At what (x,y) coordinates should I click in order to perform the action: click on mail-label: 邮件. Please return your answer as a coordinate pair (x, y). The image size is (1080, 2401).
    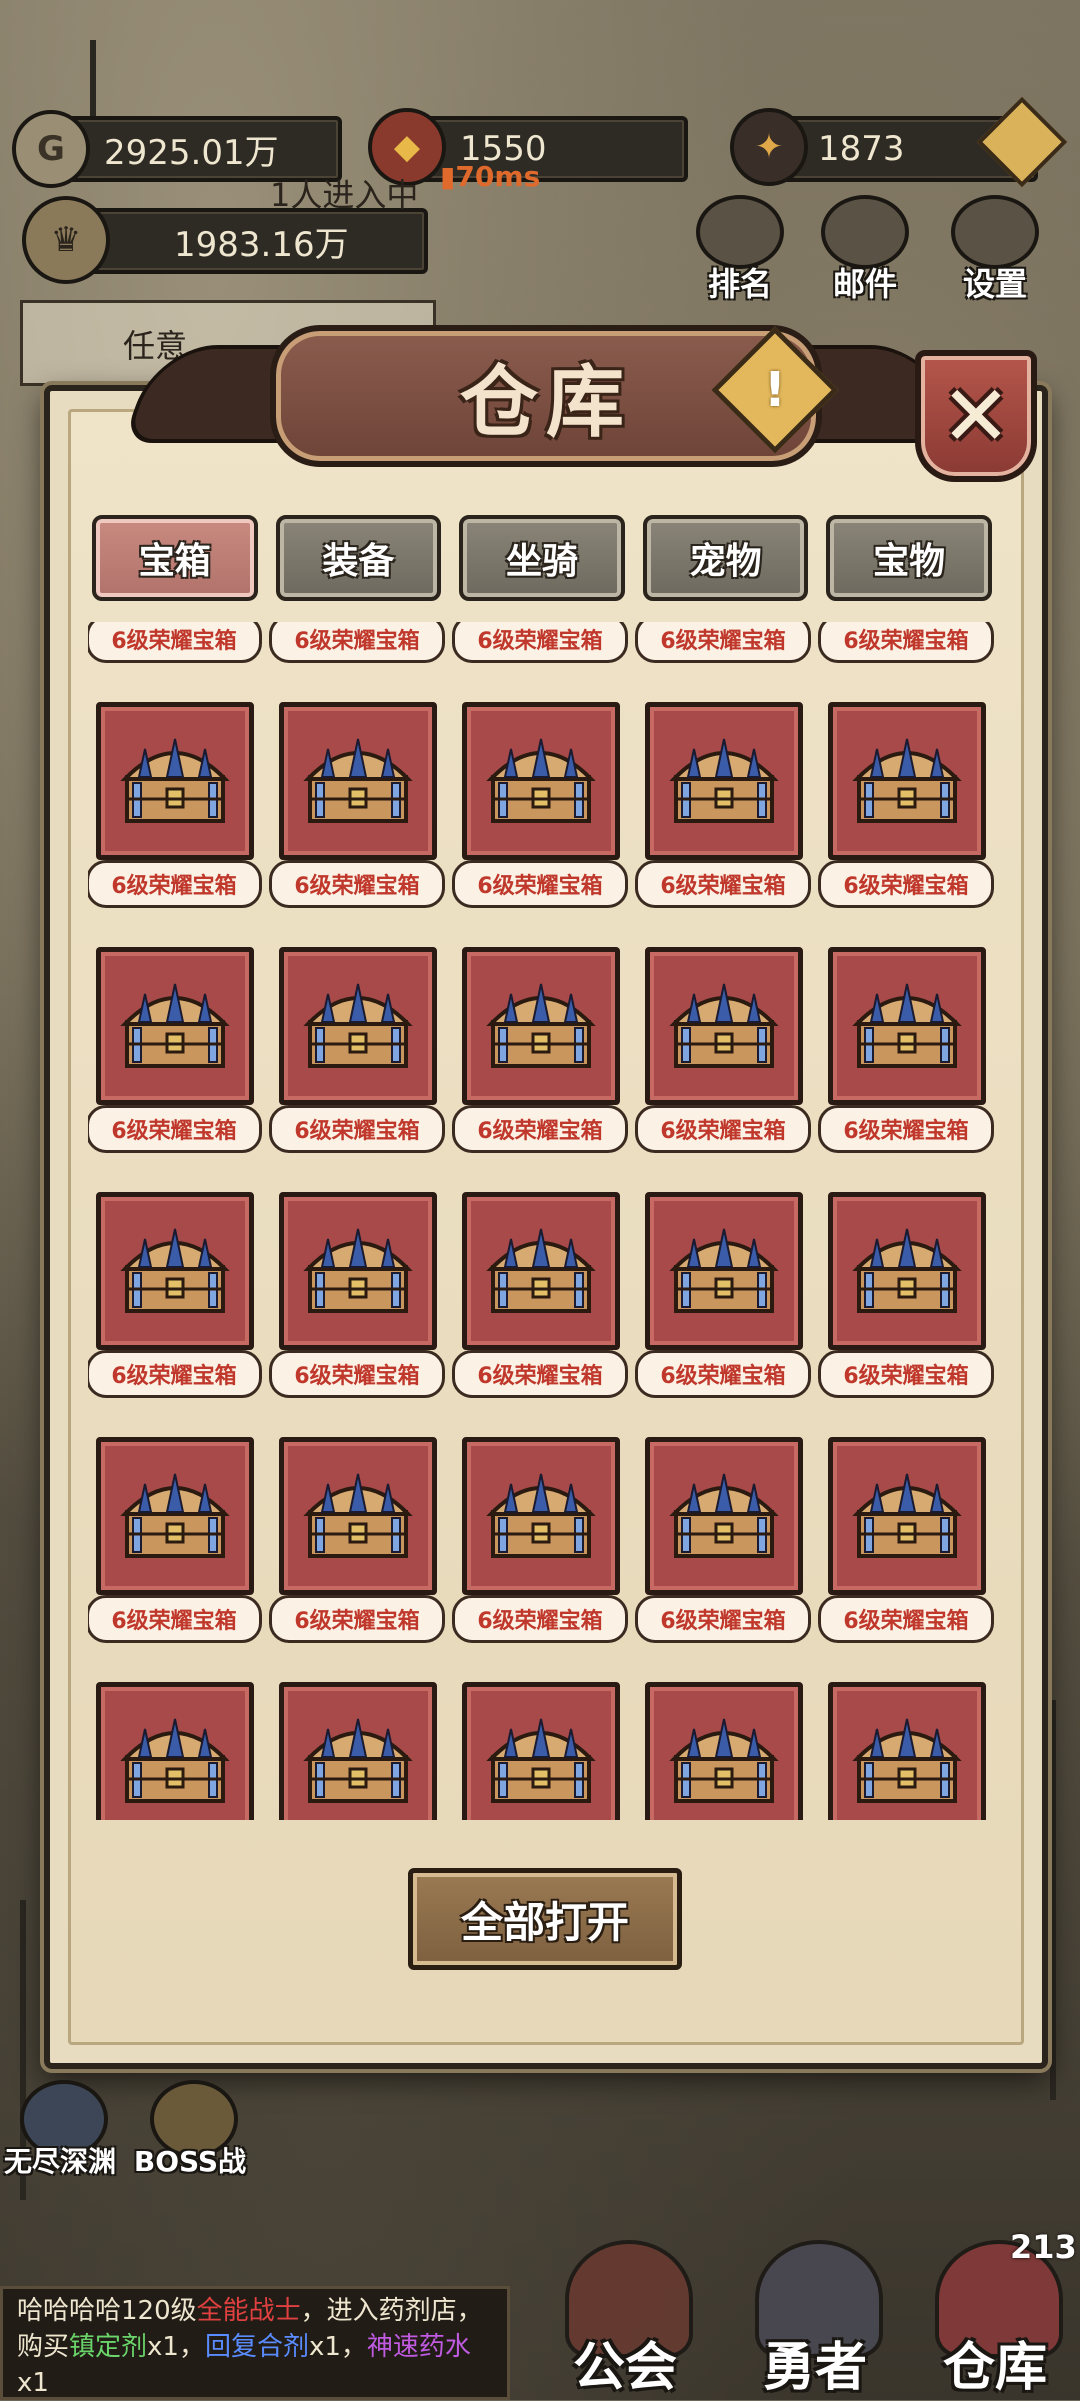
    Looking at the image, I should click on (864, 284).